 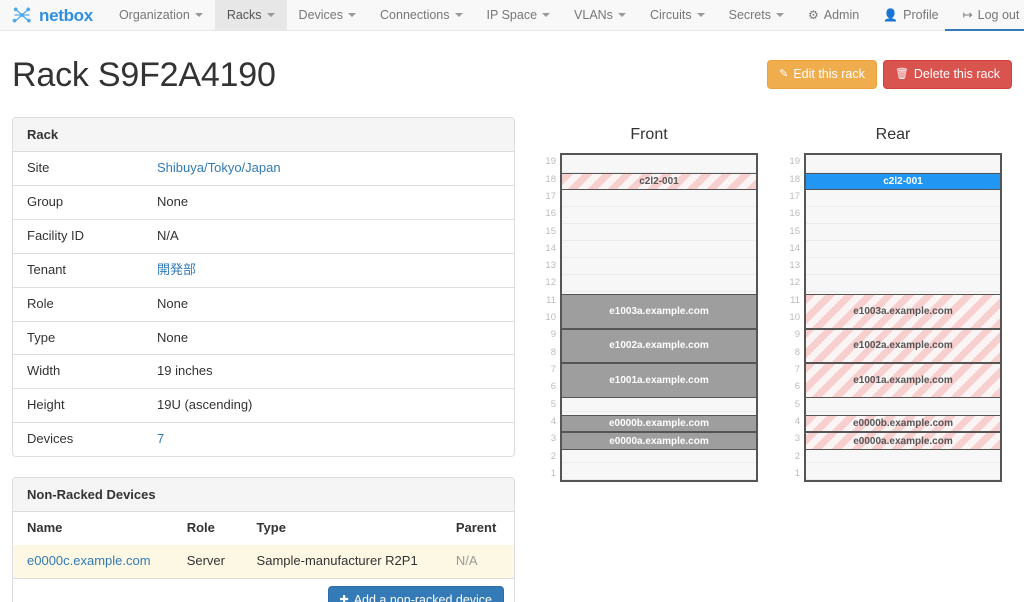 I want to click on table-header-row: Name Role Type Parent, so click(x=263, y=528).